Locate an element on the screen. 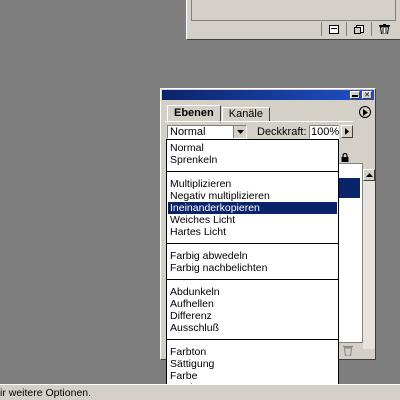 This screenshot has width=400, height=400. palette-menu-button is located at coordinates (365, 112).